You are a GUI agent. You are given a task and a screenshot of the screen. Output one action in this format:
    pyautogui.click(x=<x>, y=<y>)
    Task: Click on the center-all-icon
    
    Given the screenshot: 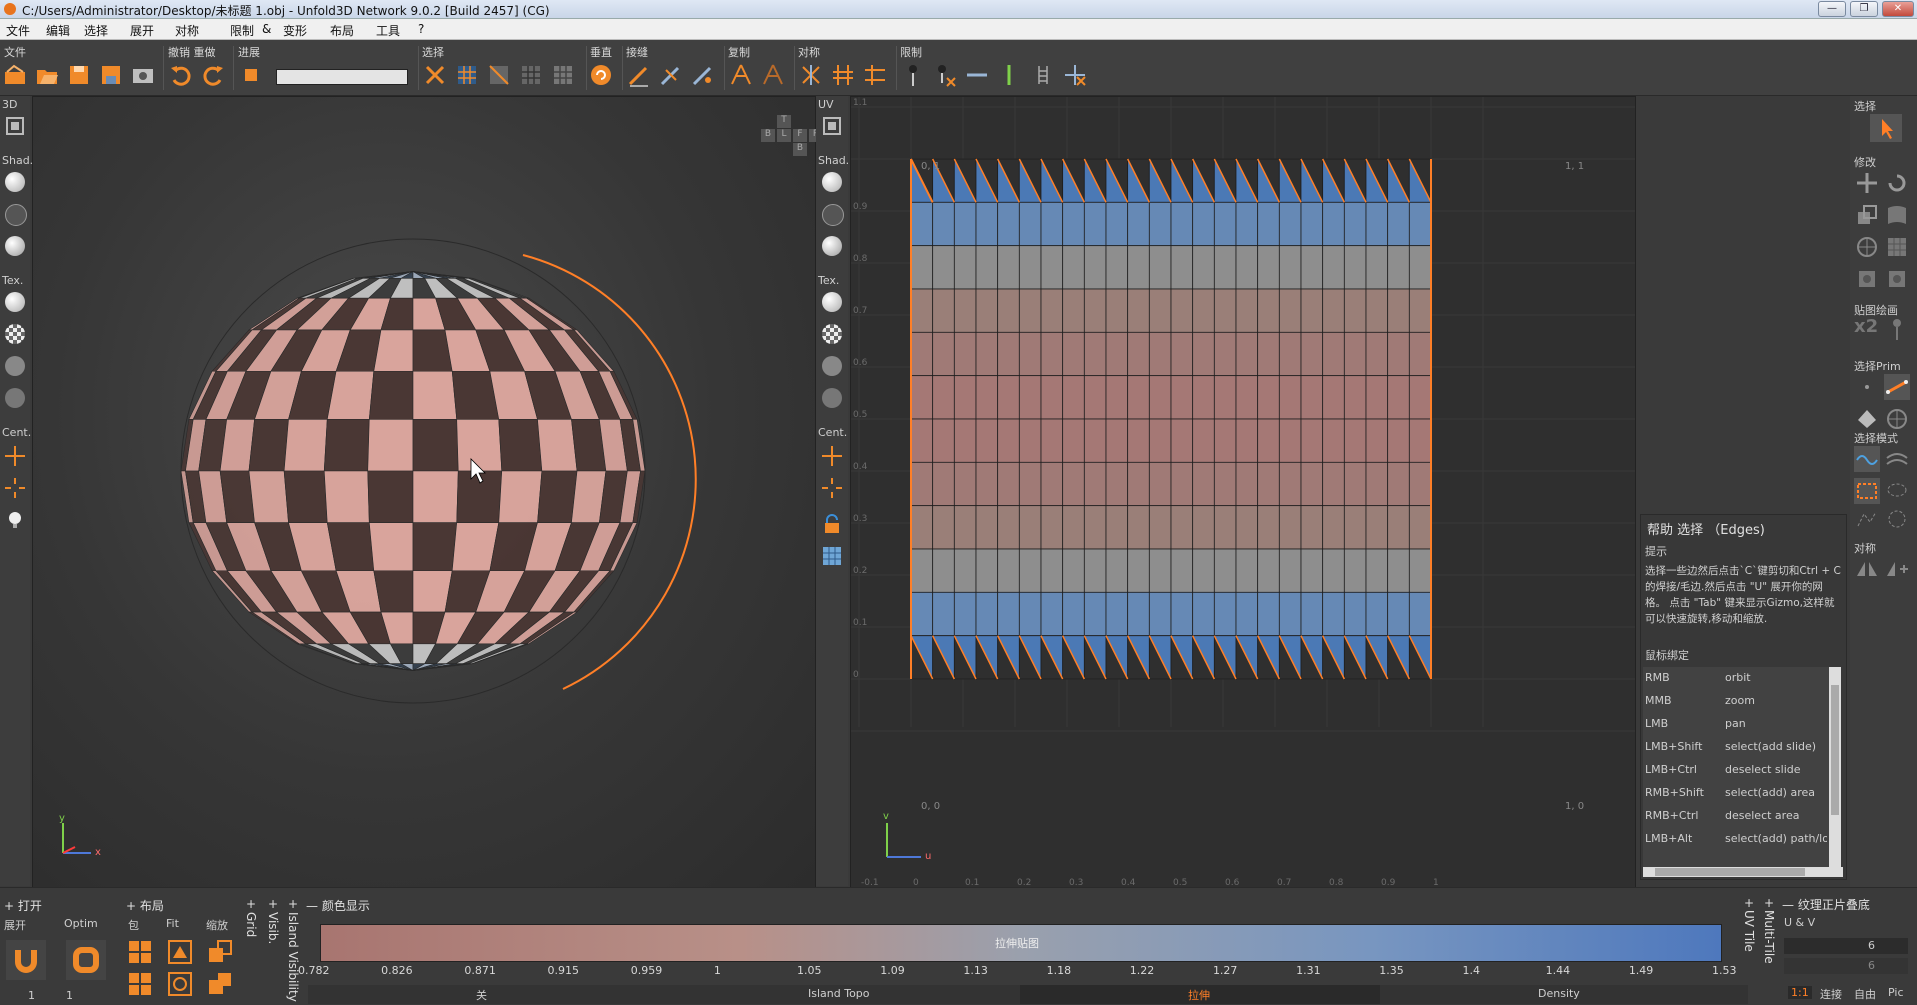 What is the action you would take?
    pyautogui.click(x=15, y=488)
    